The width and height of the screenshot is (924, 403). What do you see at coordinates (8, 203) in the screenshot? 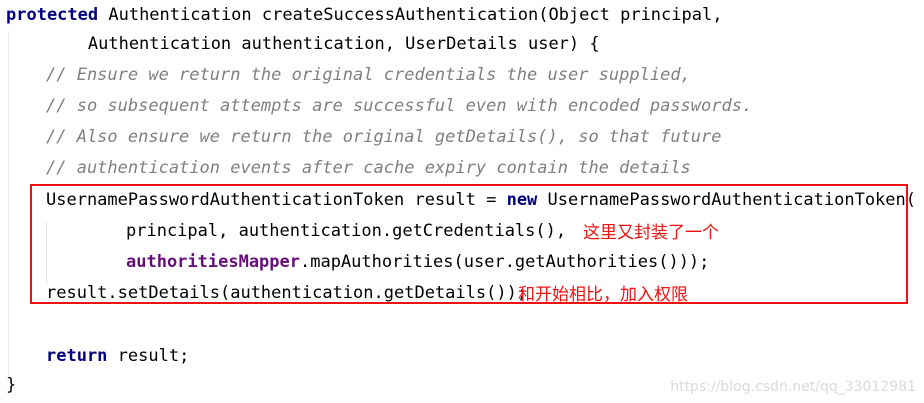
I see `indent-guide` at bounding box center [8, 203].